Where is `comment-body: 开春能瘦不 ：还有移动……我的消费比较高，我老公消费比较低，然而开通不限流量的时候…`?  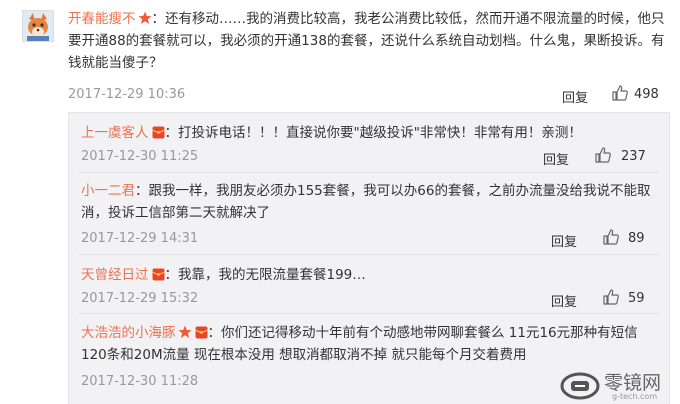
comment-body: 开春能瘦不 ：还有移动……我的消费比较高，我老公消费比较低，然而开通不限流量的时候… is located at coordinates (368, 41).